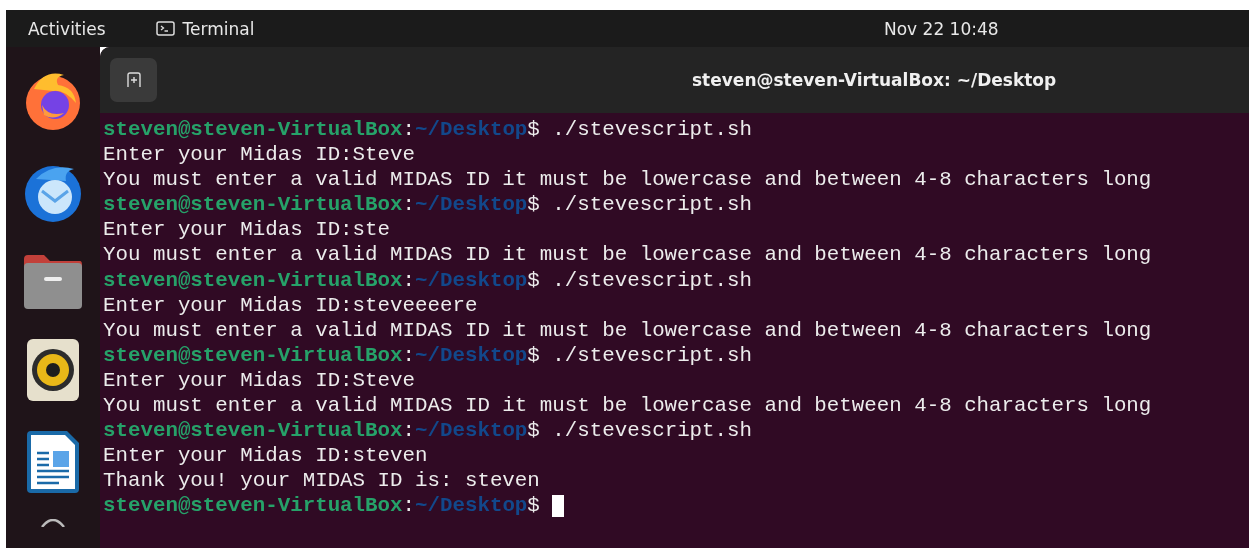 The width and height of the screenshot is (1249, 548). Describe the element at coordinates (53, 281) in the screenshot. I see `folder-icon` at that location.